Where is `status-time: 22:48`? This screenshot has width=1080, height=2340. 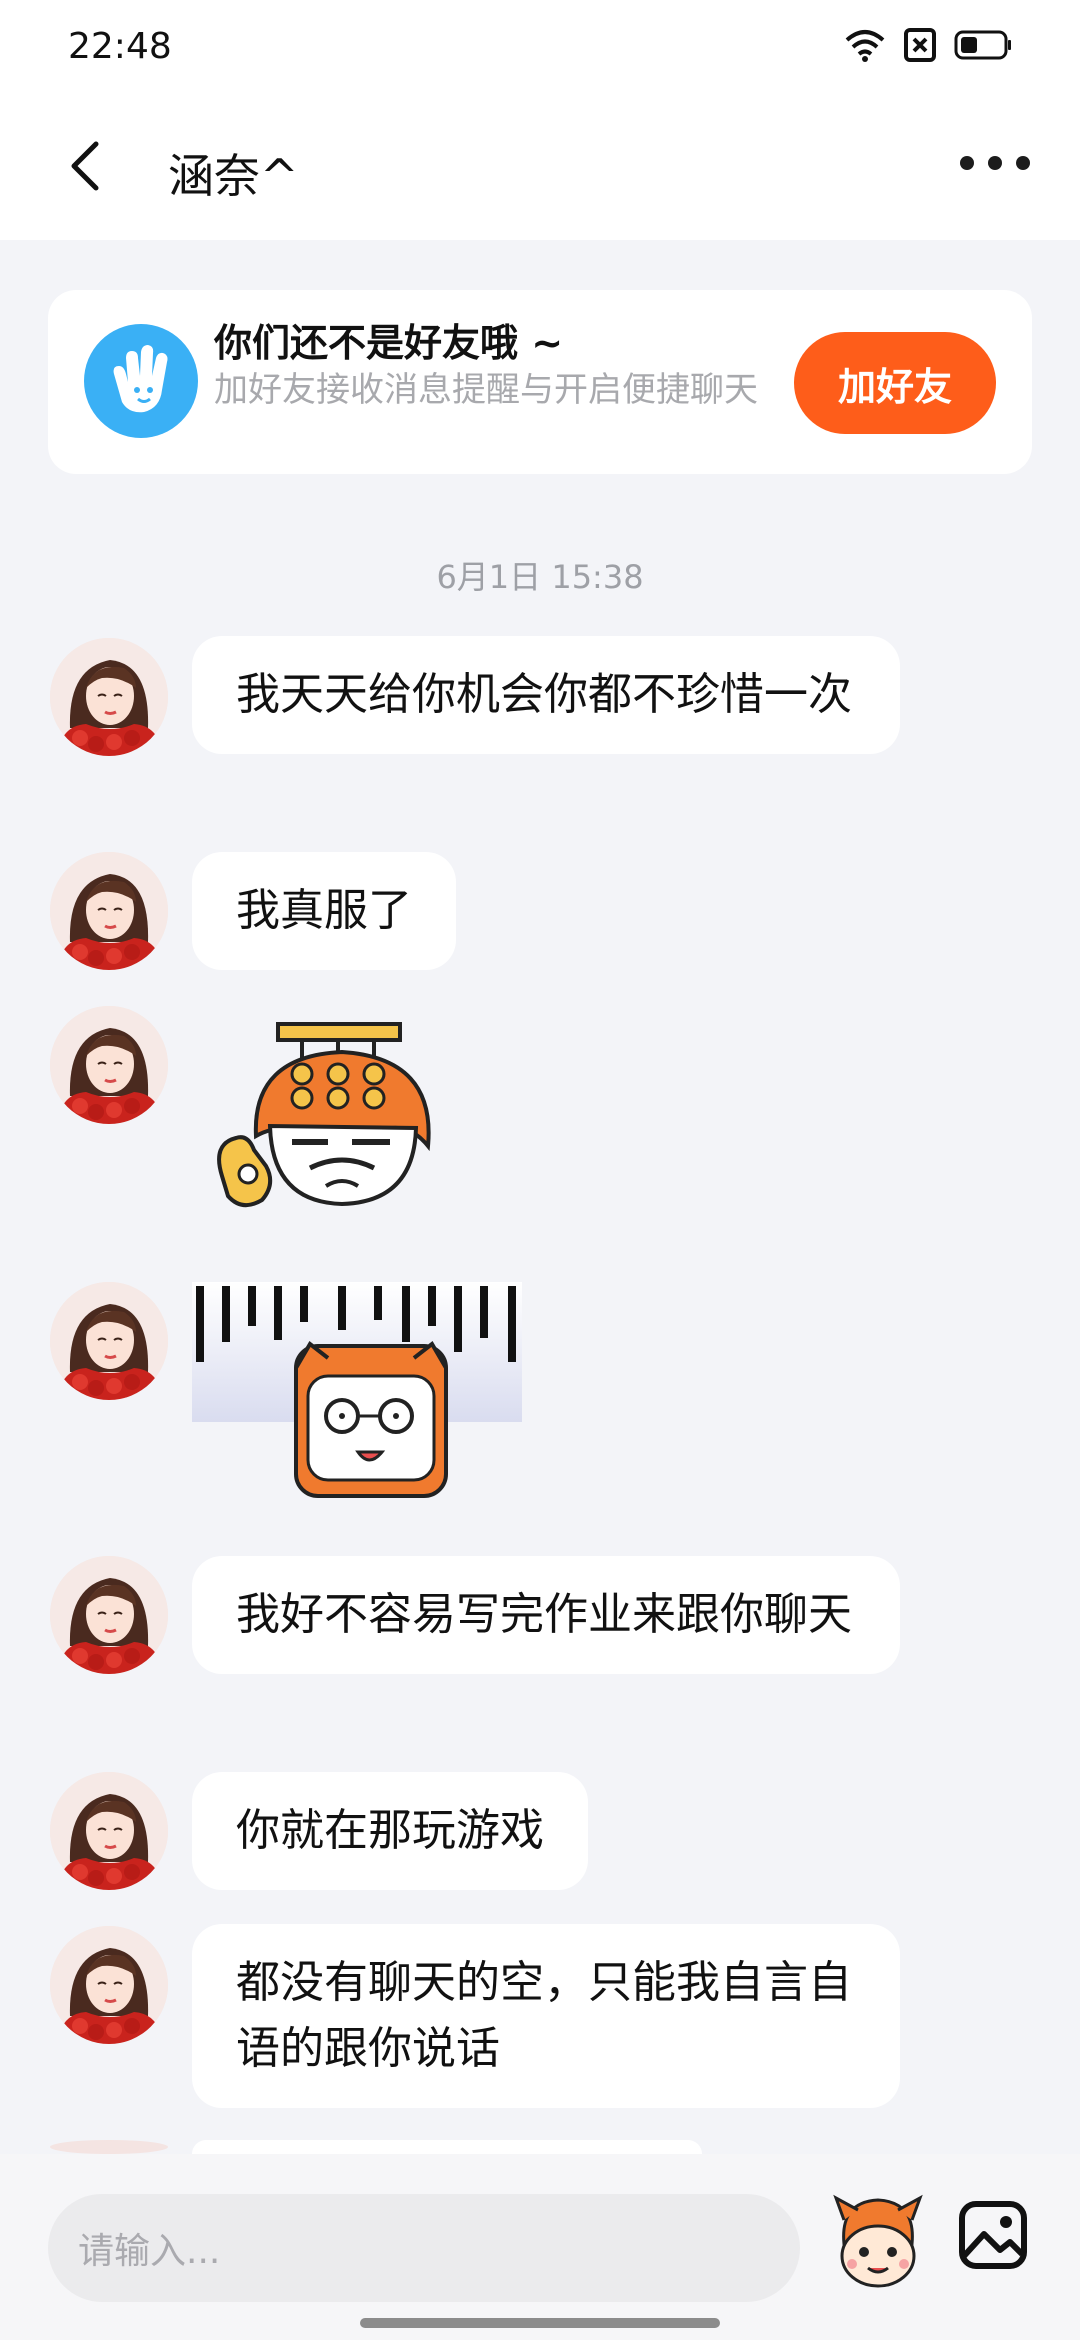
status-time: 22:48 is located at coordinates (120, 46).